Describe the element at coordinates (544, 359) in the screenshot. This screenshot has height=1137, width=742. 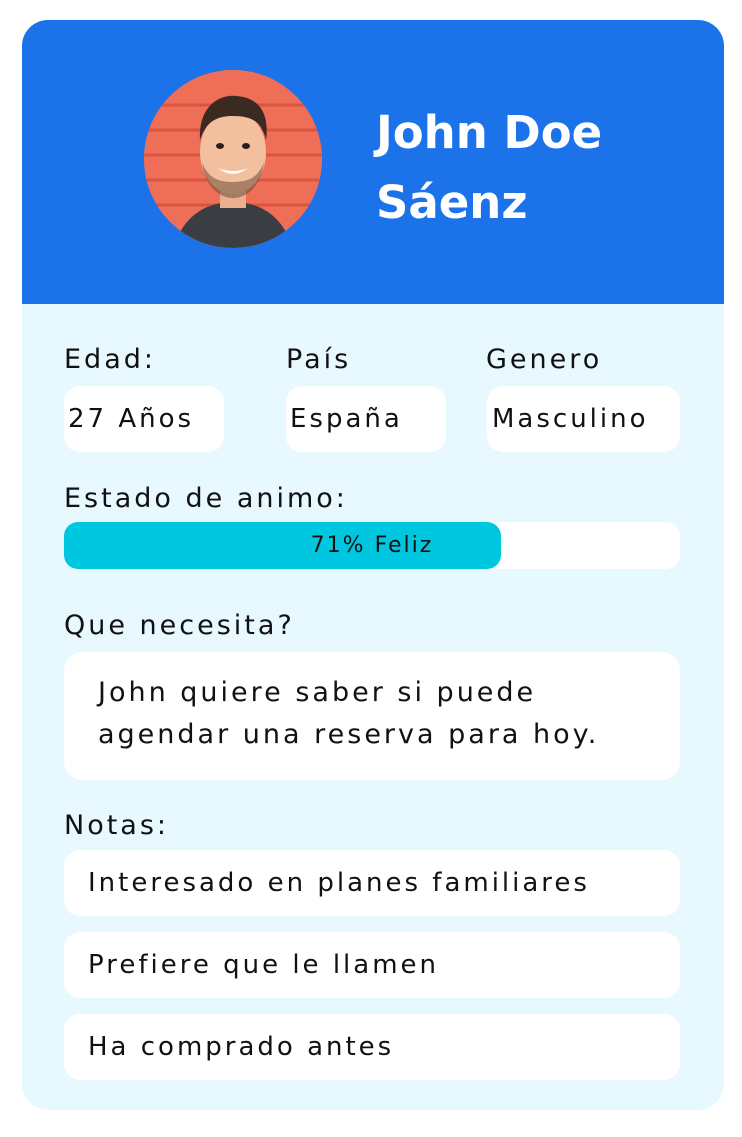
I see `gender-label: Genero` at that location.